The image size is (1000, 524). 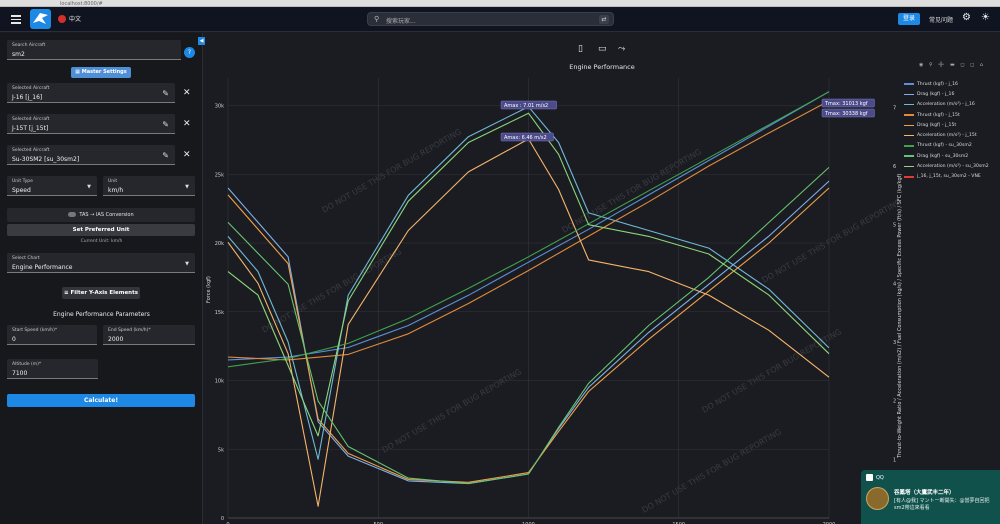 I want to click on legend-label: Thrust (kgf) - j_15t, so click(x=938, y=115).